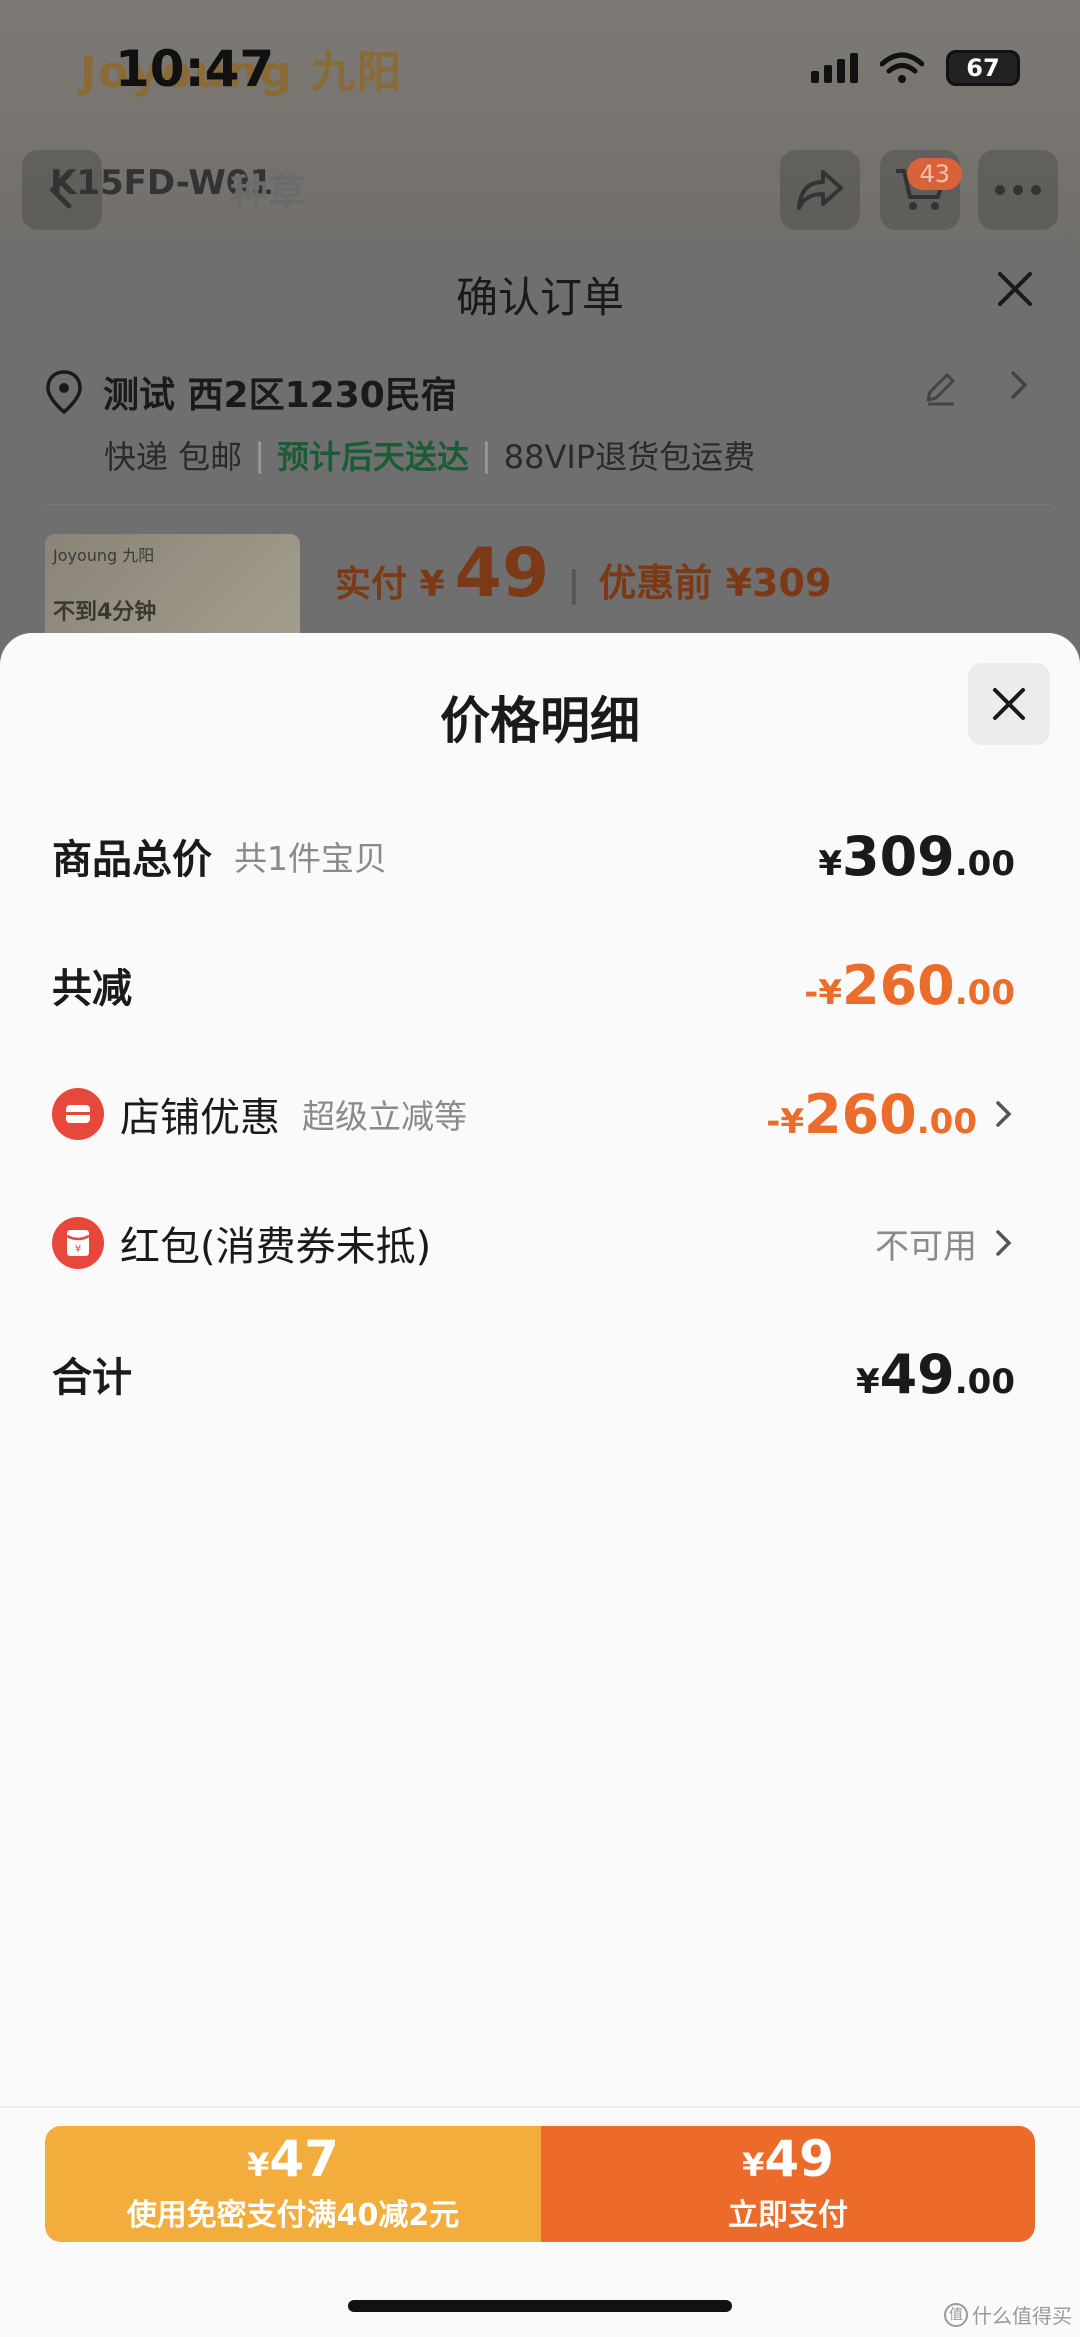 This screenshot has height=2337, width=1080. I want to click on sum-amount: ¥ 49 .00, so click(935, 1374).